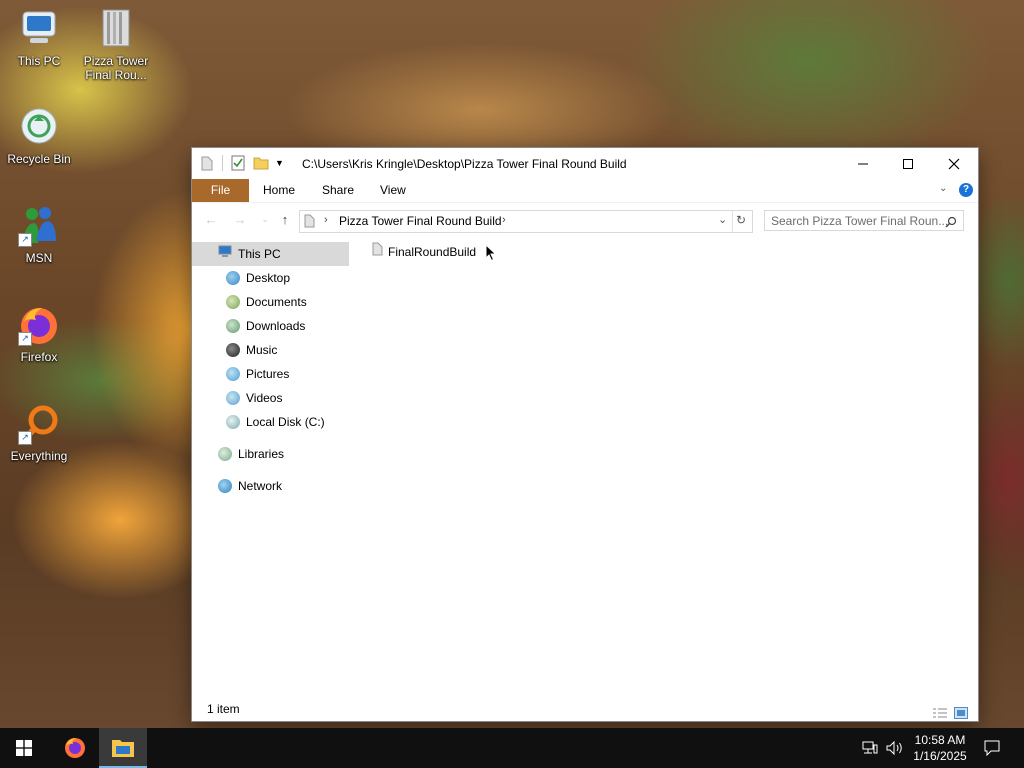  I want to click on nav-videos: Videos, so click(254, 398).